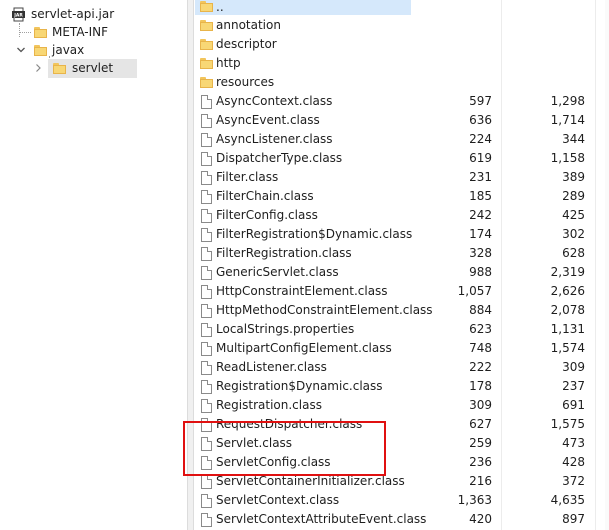 This screenshot has height=530, width=609. I want to click on packed-size: 259, so click(480, 443).